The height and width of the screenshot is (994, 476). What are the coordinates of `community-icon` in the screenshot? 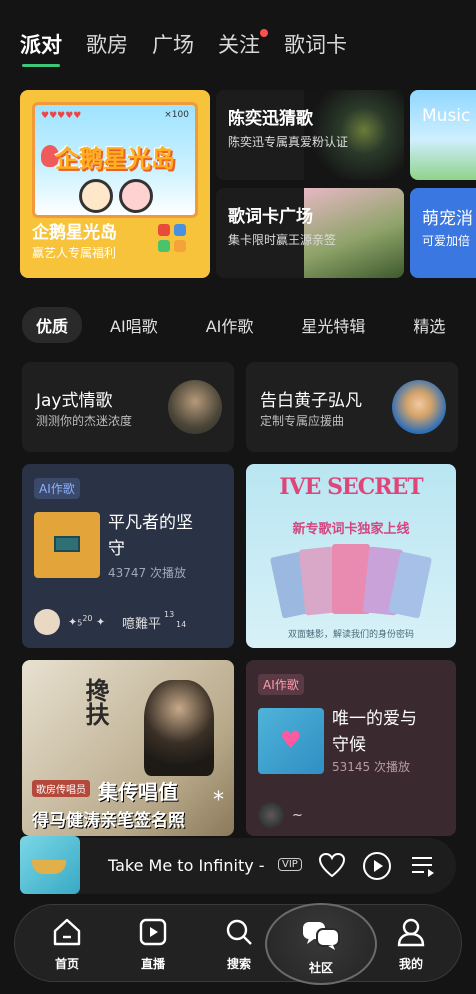 It's located at (321, 936).